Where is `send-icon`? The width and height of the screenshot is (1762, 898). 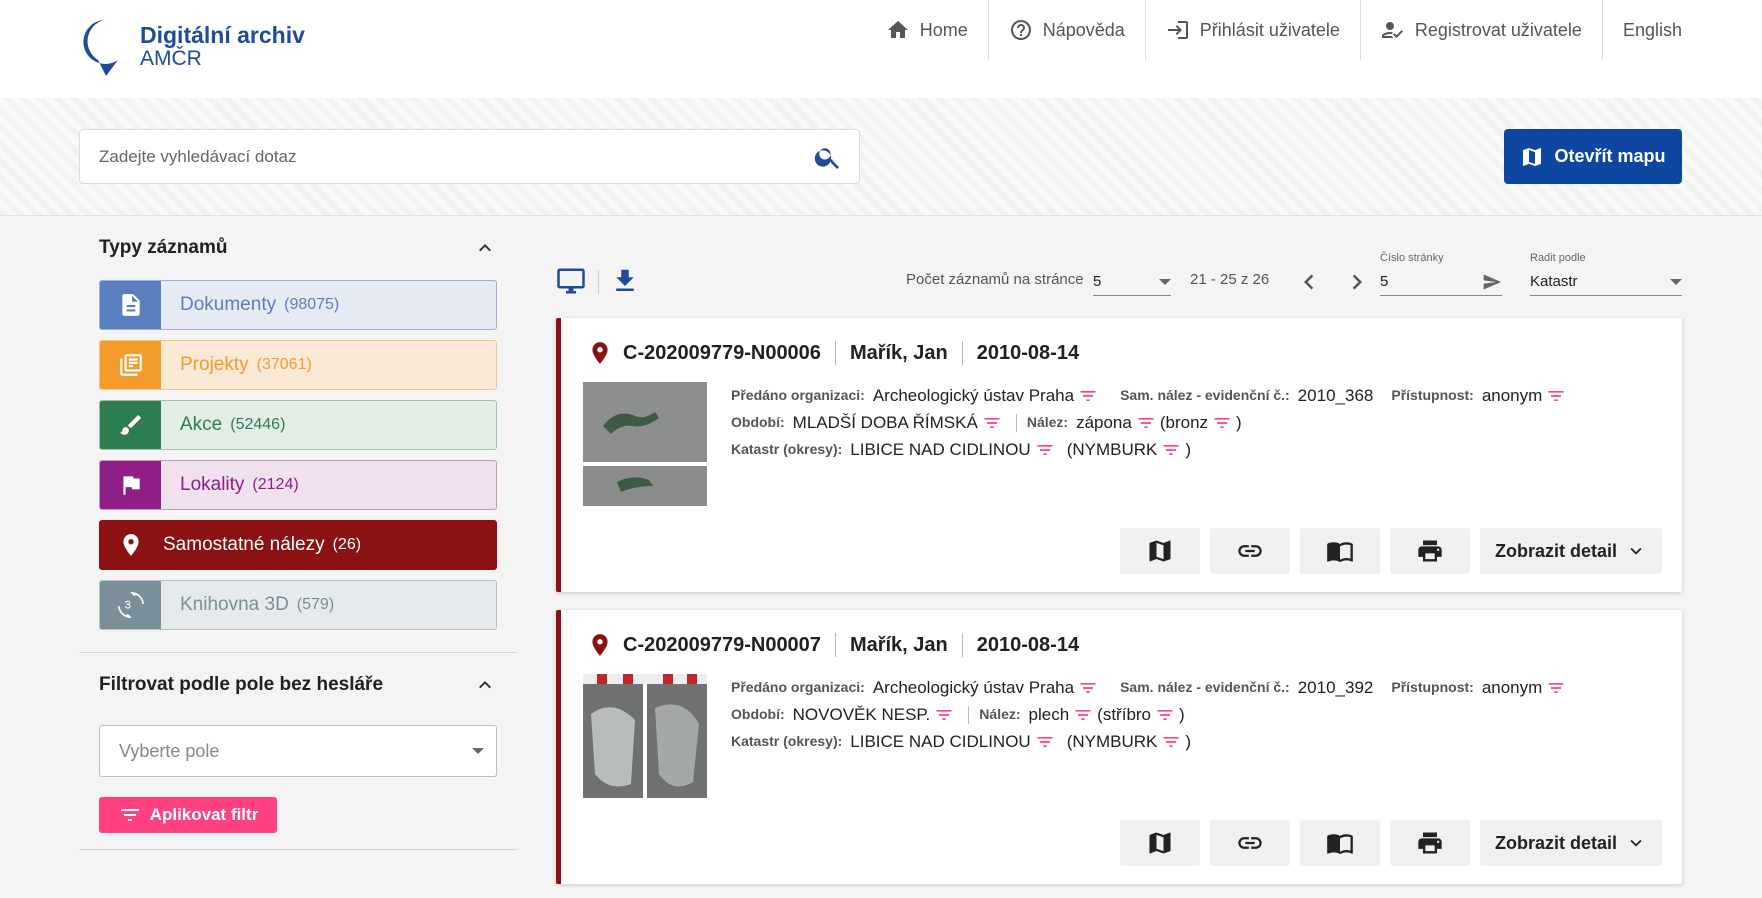 send-icon is located at coordinates (1492, 282).